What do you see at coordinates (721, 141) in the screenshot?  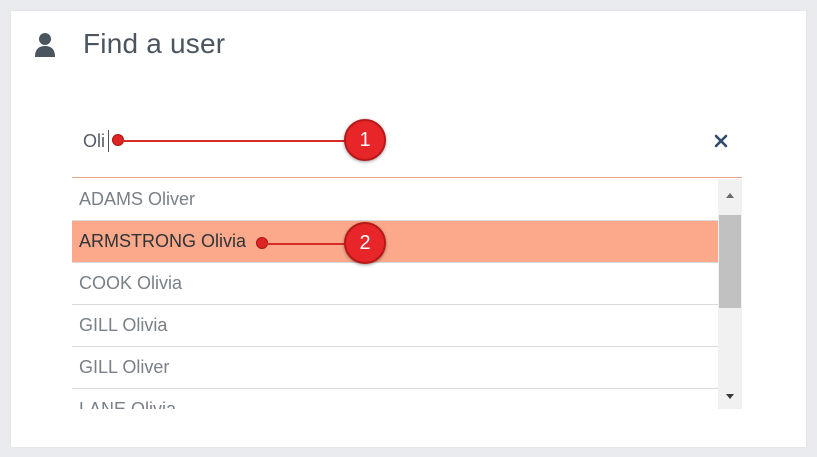 I see `close-icon` at bounding box center [721, 141].